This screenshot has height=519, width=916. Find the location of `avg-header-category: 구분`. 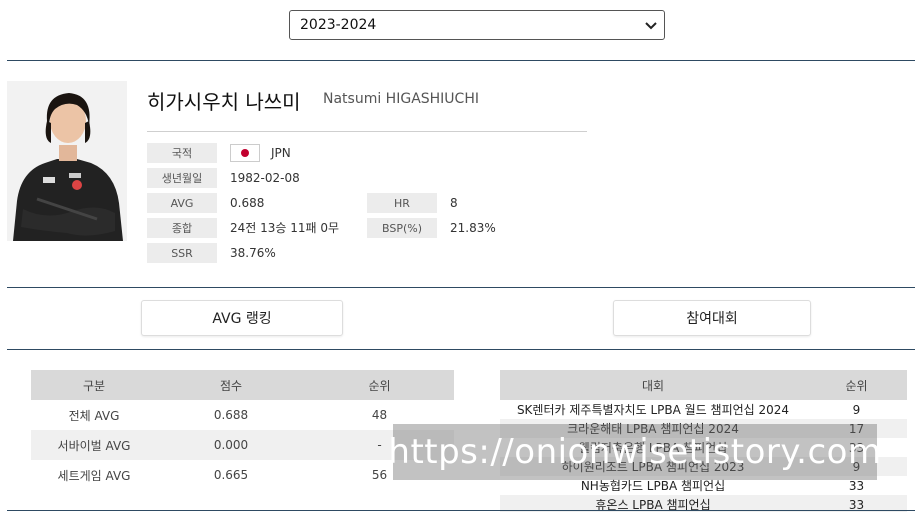

avg-header-category: 구분 is located at coordinates (94, 385).